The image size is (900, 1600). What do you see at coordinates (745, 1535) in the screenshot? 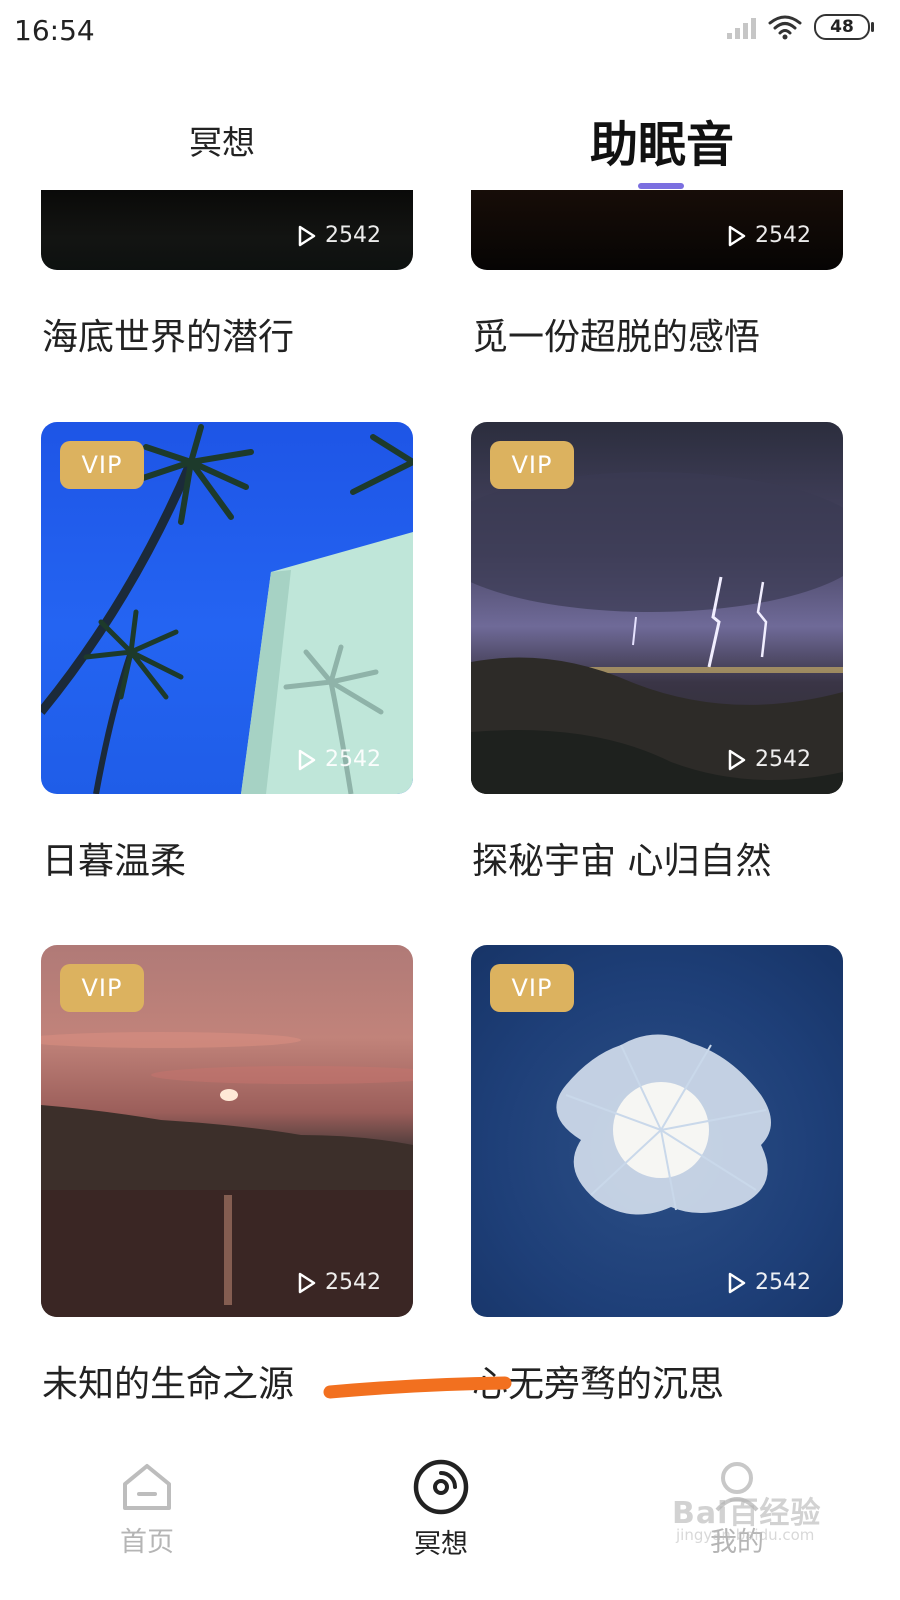
I see `watermark-url: jingyan.baidu.com` at bounding box center [745, 1535].